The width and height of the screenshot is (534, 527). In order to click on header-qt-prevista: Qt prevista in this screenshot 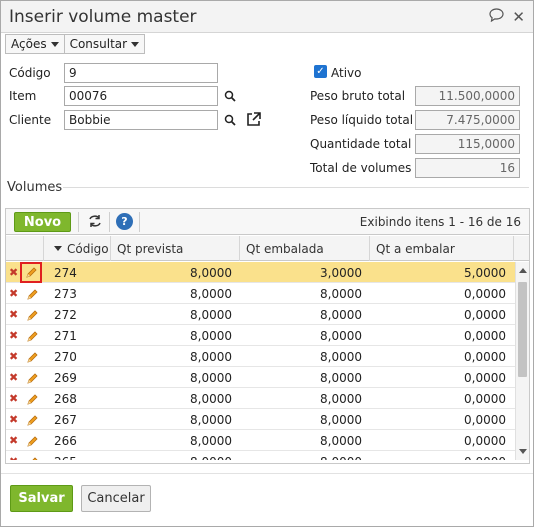, I will do `click(175, 248)`.